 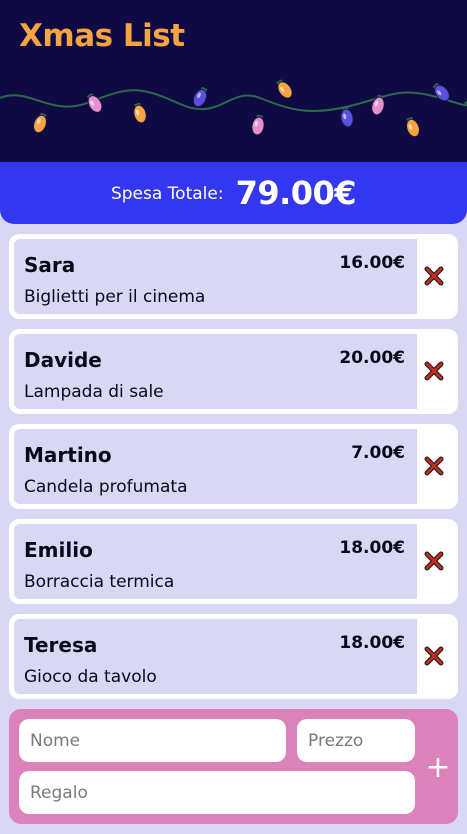 I want to click on recipient-name: Teresa, so click(x=61, y=645).